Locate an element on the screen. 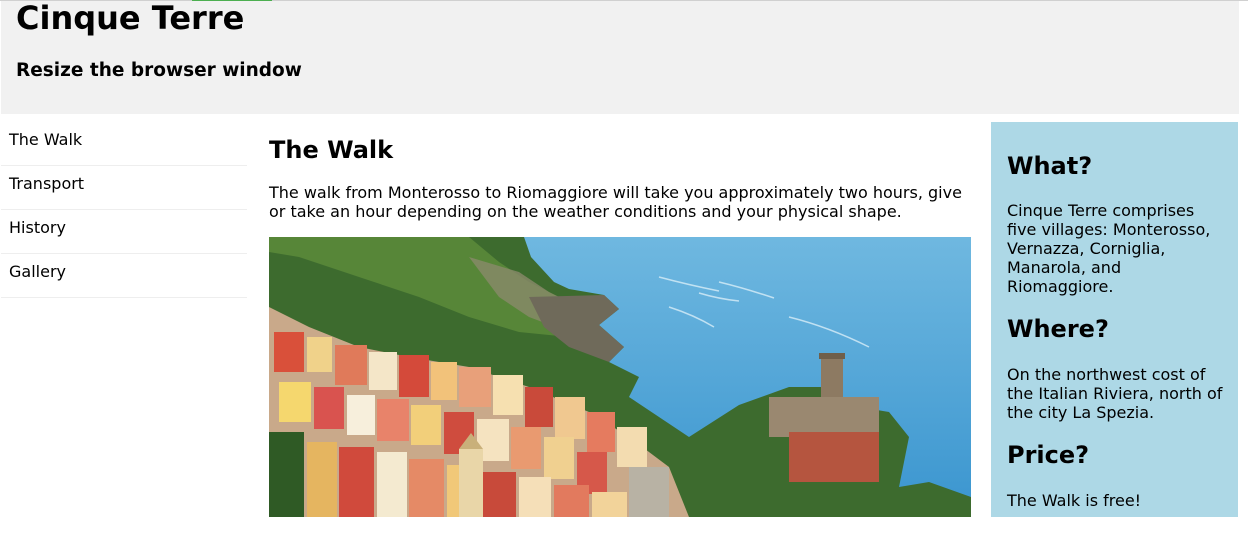 This screenshot has width=1248, height=539. side-menu: The Walk Transport History Gallery is located at coordinates (124, 210).